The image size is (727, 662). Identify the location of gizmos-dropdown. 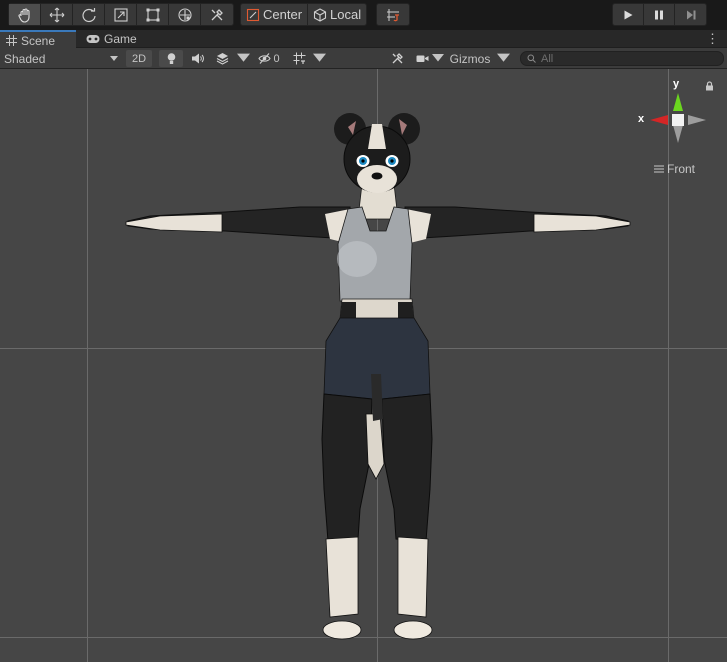
(503, 58).